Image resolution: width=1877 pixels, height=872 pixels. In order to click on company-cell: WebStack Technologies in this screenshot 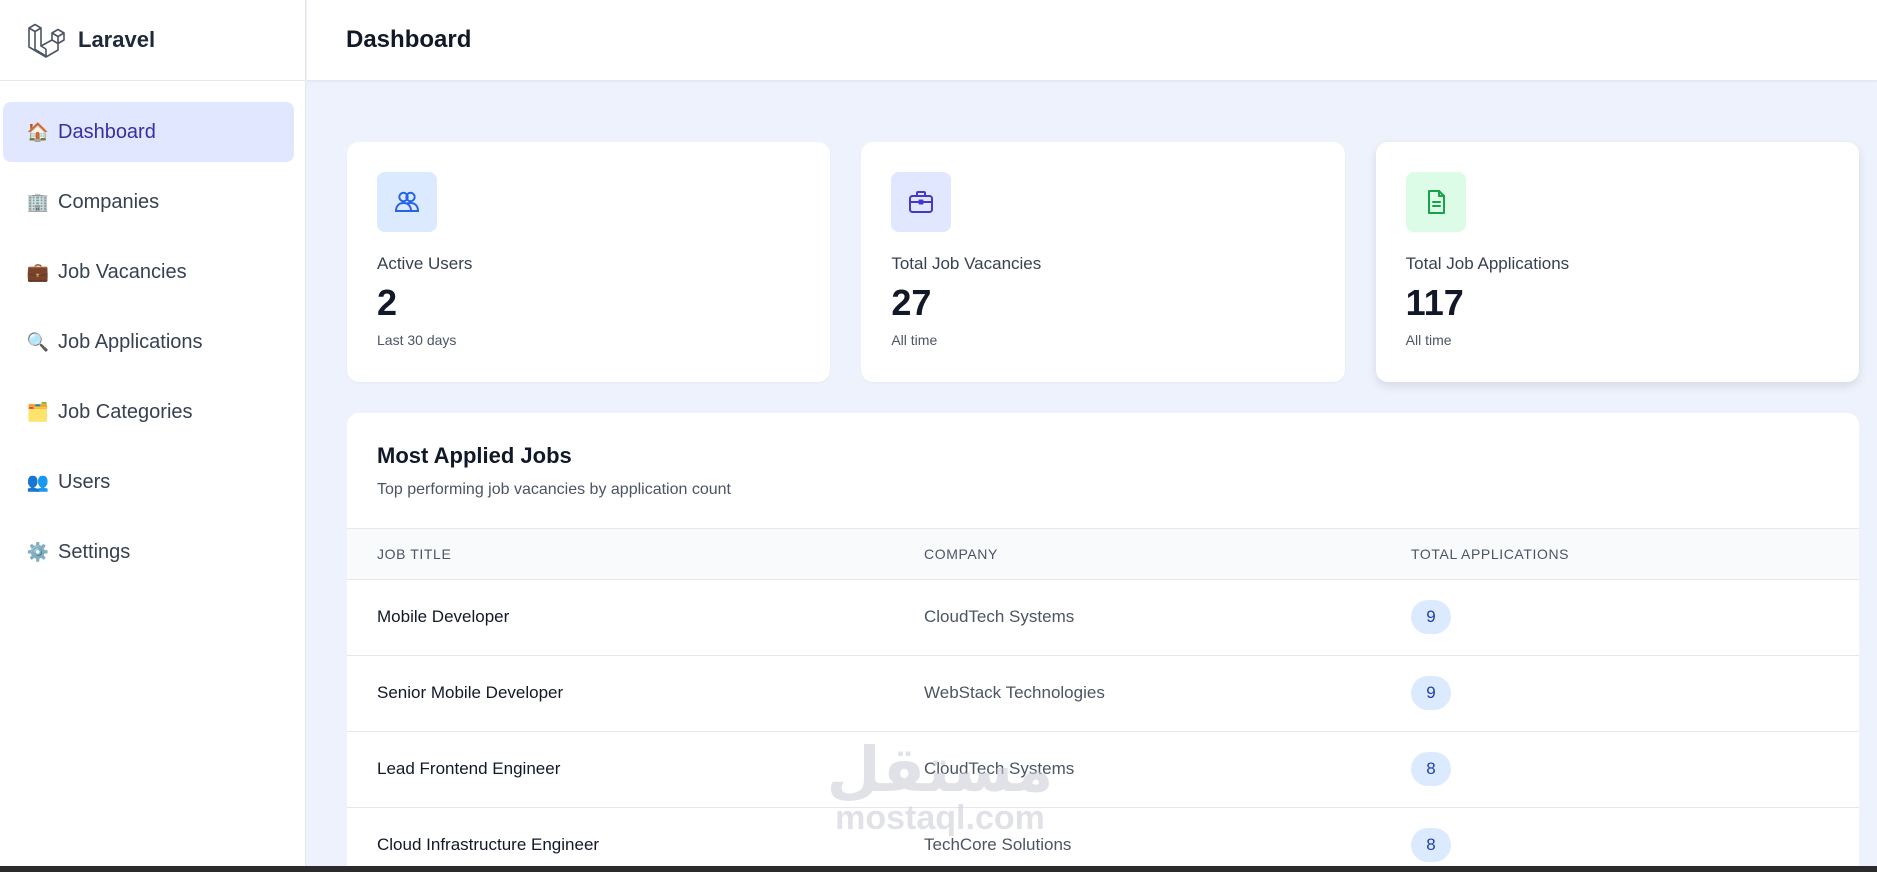, I will do `click(1014, 692)`.